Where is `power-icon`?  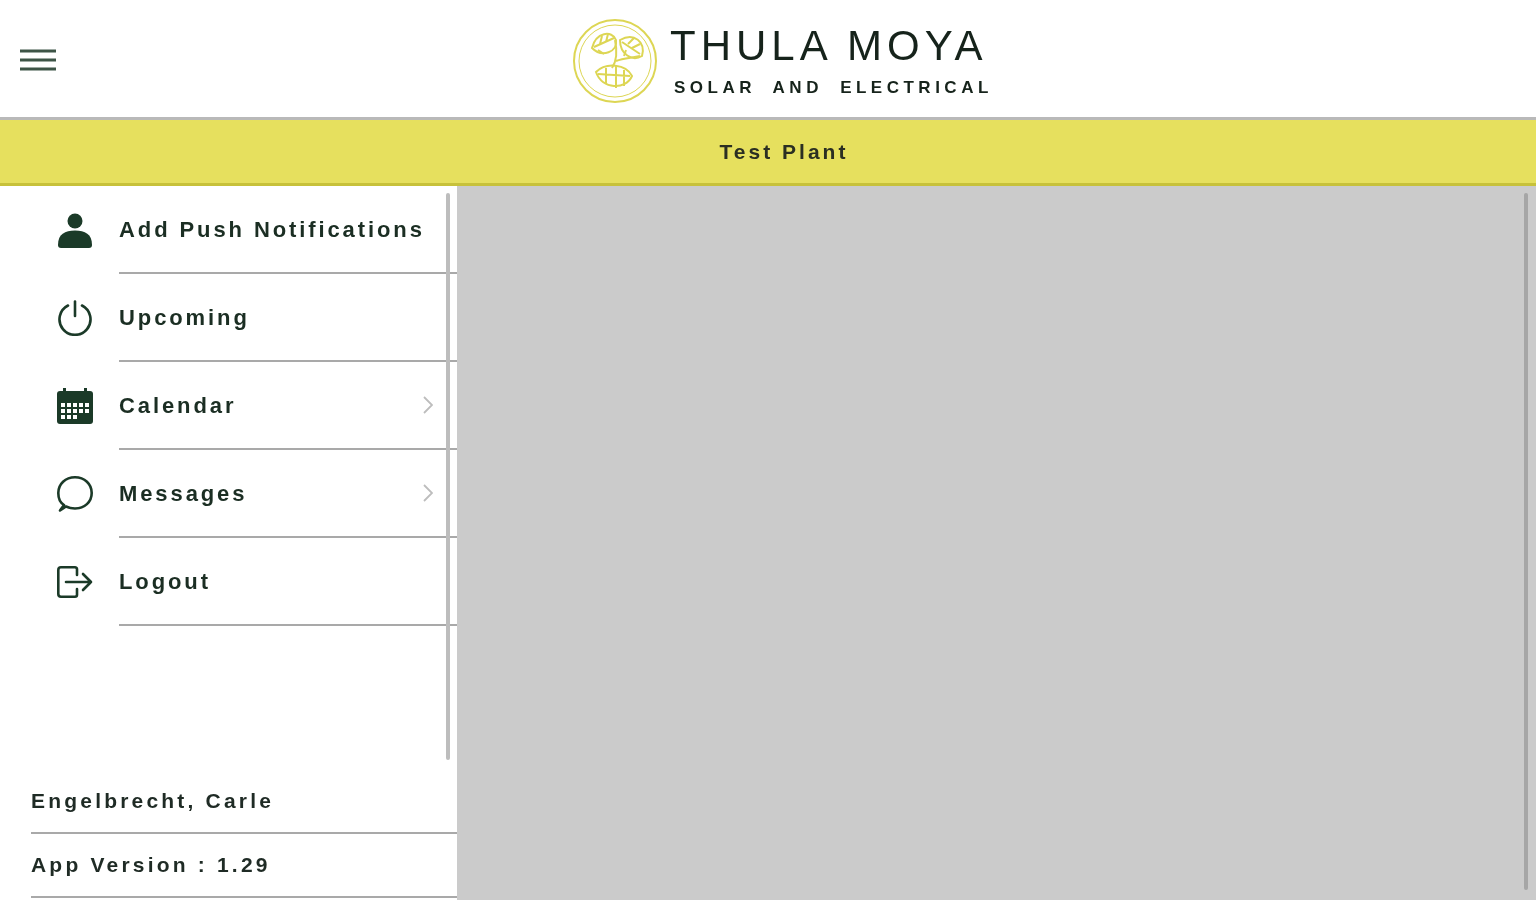
power-icon is located at coordinates (75, 318).